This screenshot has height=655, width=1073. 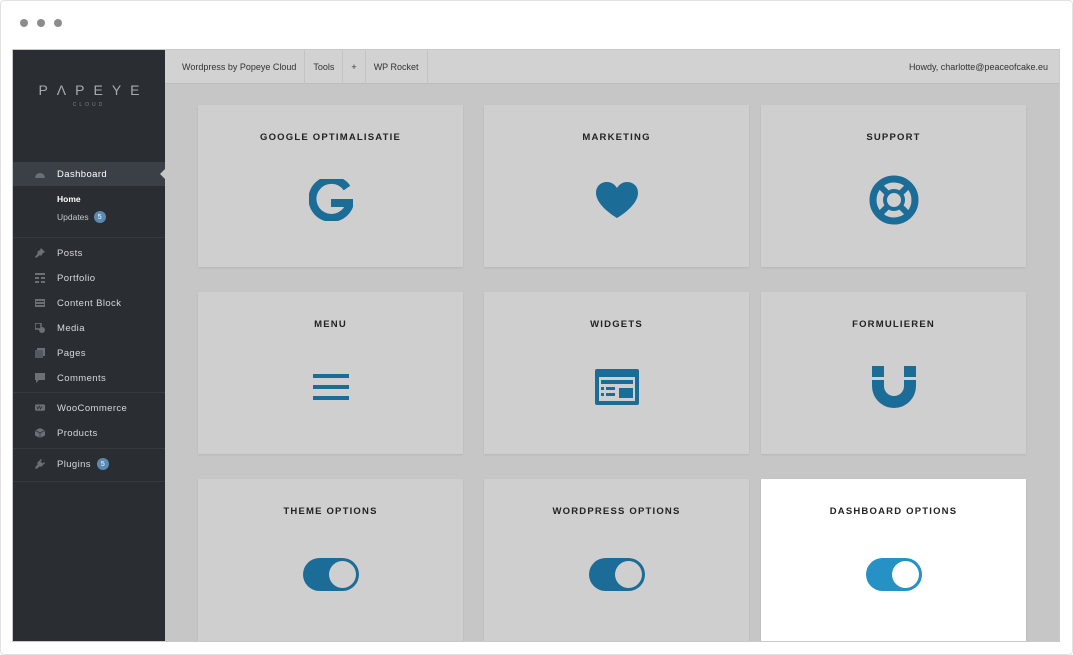 What do you see at coordinates (617, 387) in the screenshot?
I see `widget-icon` at bounding box center [617, 387].